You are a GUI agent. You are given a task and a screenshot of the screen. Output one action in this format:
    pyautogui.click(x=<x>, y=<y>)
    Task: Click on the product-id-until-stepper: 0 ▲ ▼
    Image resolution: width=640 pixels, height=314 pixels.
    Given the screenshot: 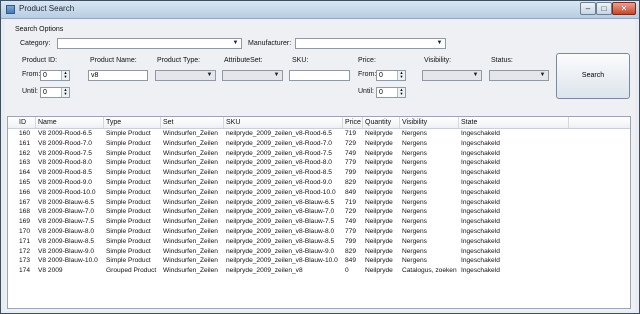 What is the action you would take?
    pyautogui.click(x=55, y=92)
    